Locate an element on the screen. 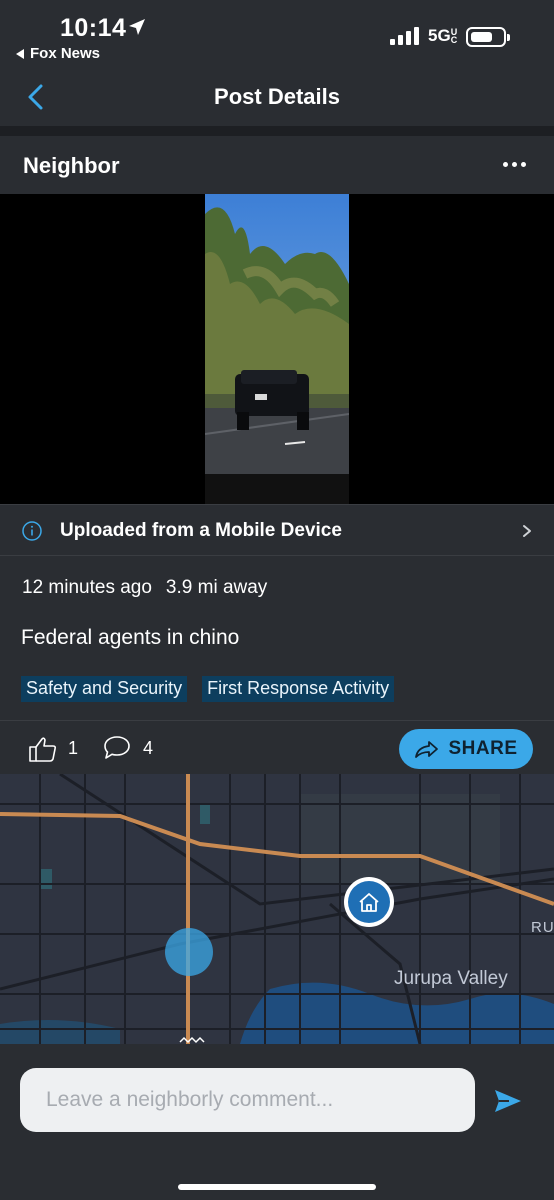 The width and height of the screenshot is (554, 1200). post-header: Neighbor is located at coordinates (277, 165).